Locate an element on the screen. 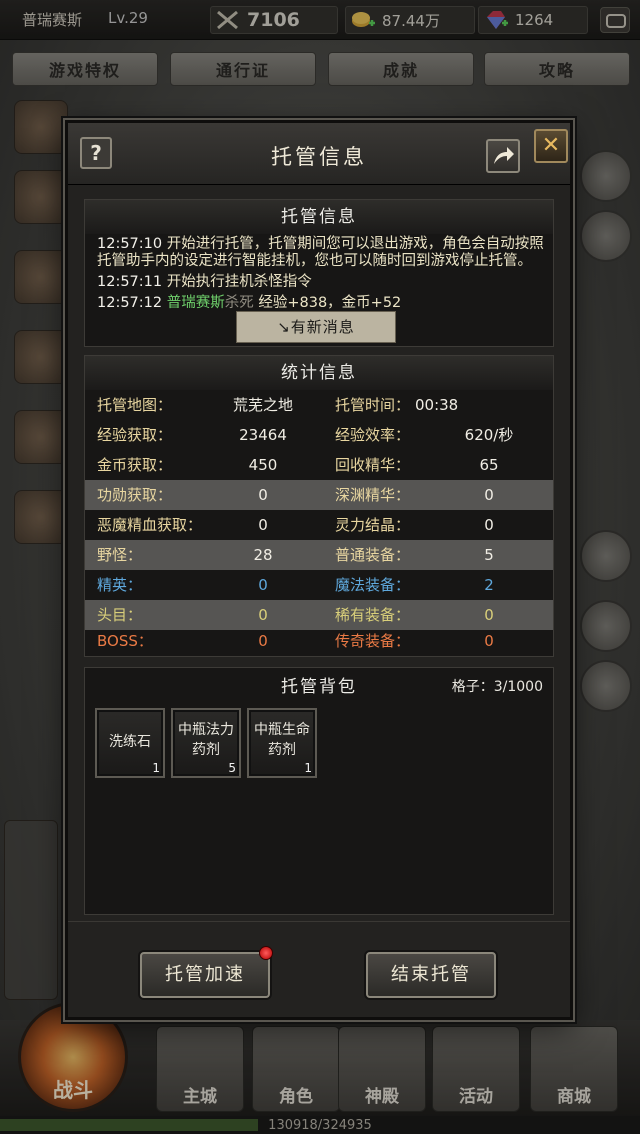  log-actor: 普瑞赛斯 is located at coordinates (195, 303).